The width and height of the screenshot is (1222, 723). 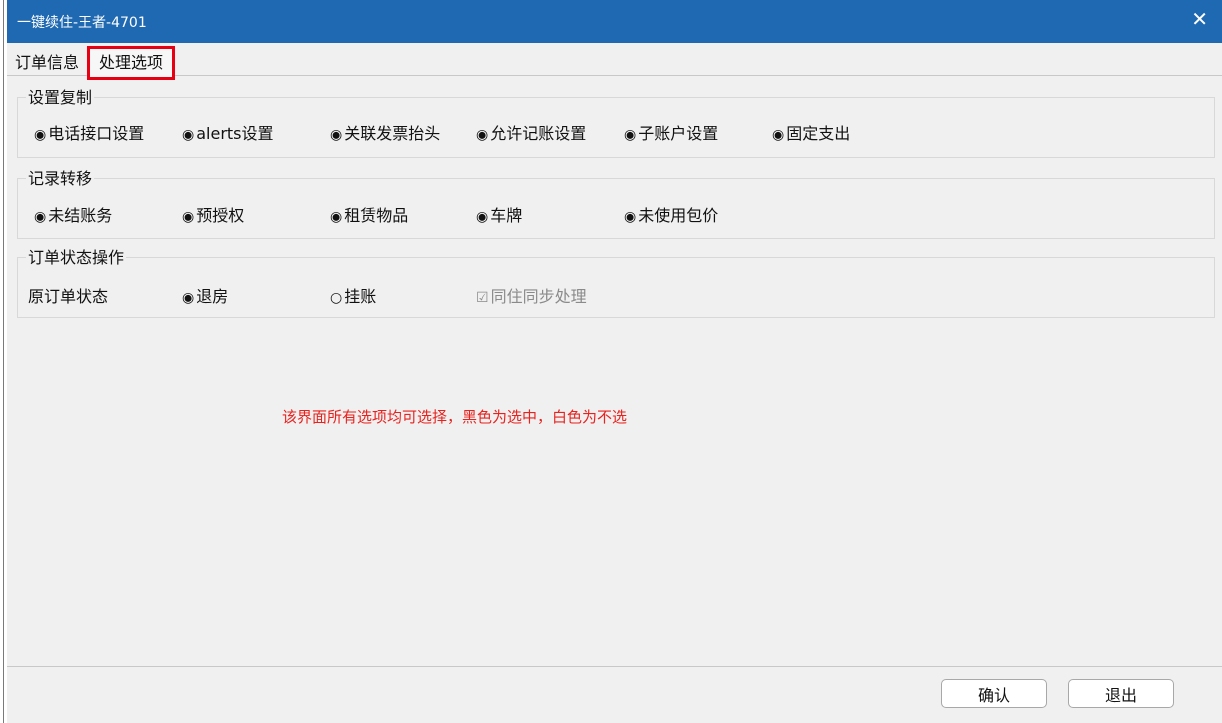 What do you see at coordinates (616, 281) in the screenshot?
I see `group-order-status: 订单状态操作 原订单状态 ◉ 退房 ○ 挂账 ☑ 同住同步处理` at bounding box center [616, 281].